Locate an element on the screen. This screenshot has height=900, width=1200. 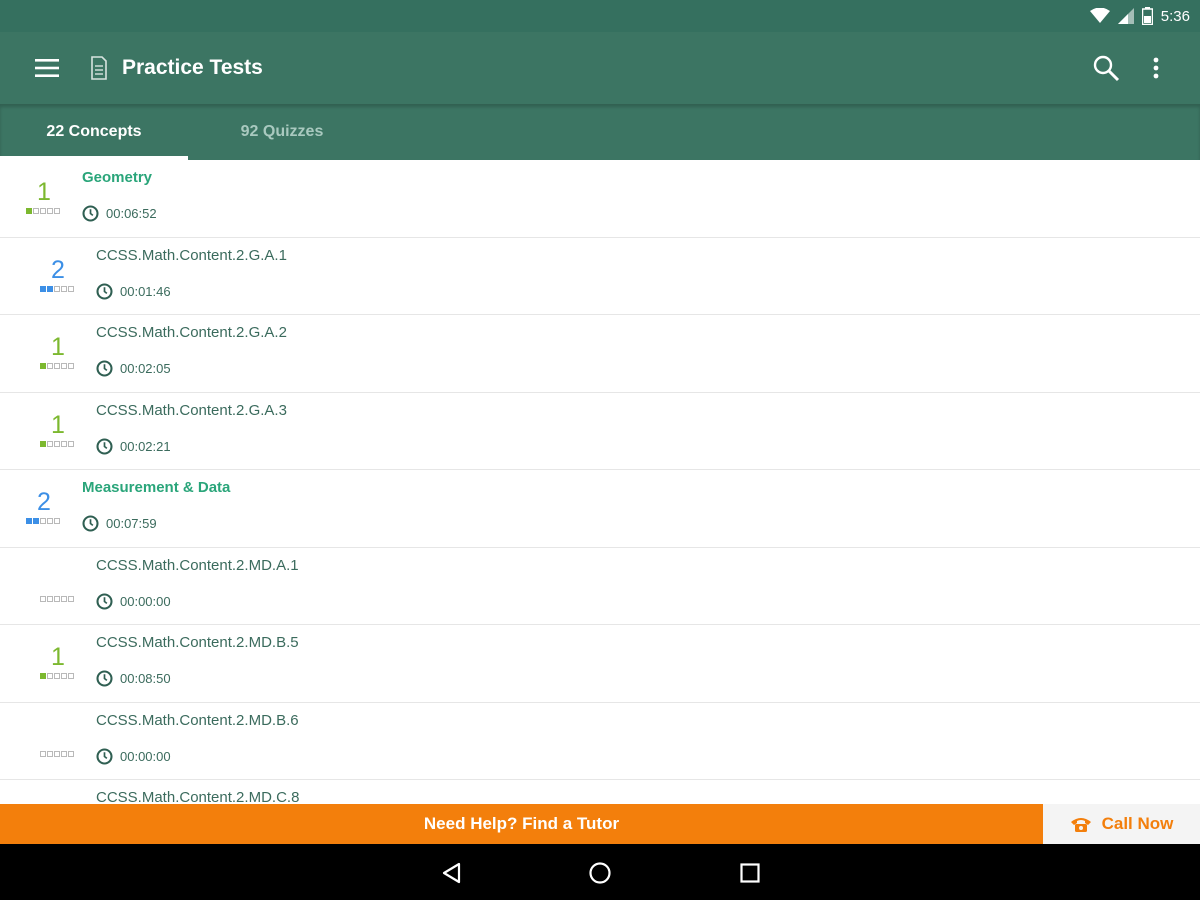
recents-icon is located at coordinates (750, 873).